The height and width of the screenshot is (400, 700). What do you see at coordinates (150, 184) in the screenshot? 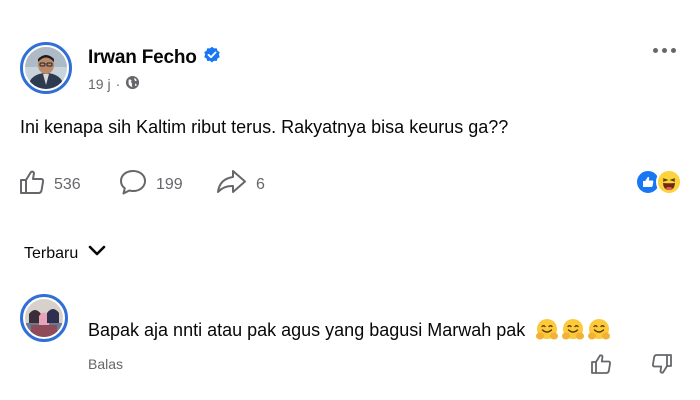
I see `comment-button: 199` at bounding box center [150, 184].